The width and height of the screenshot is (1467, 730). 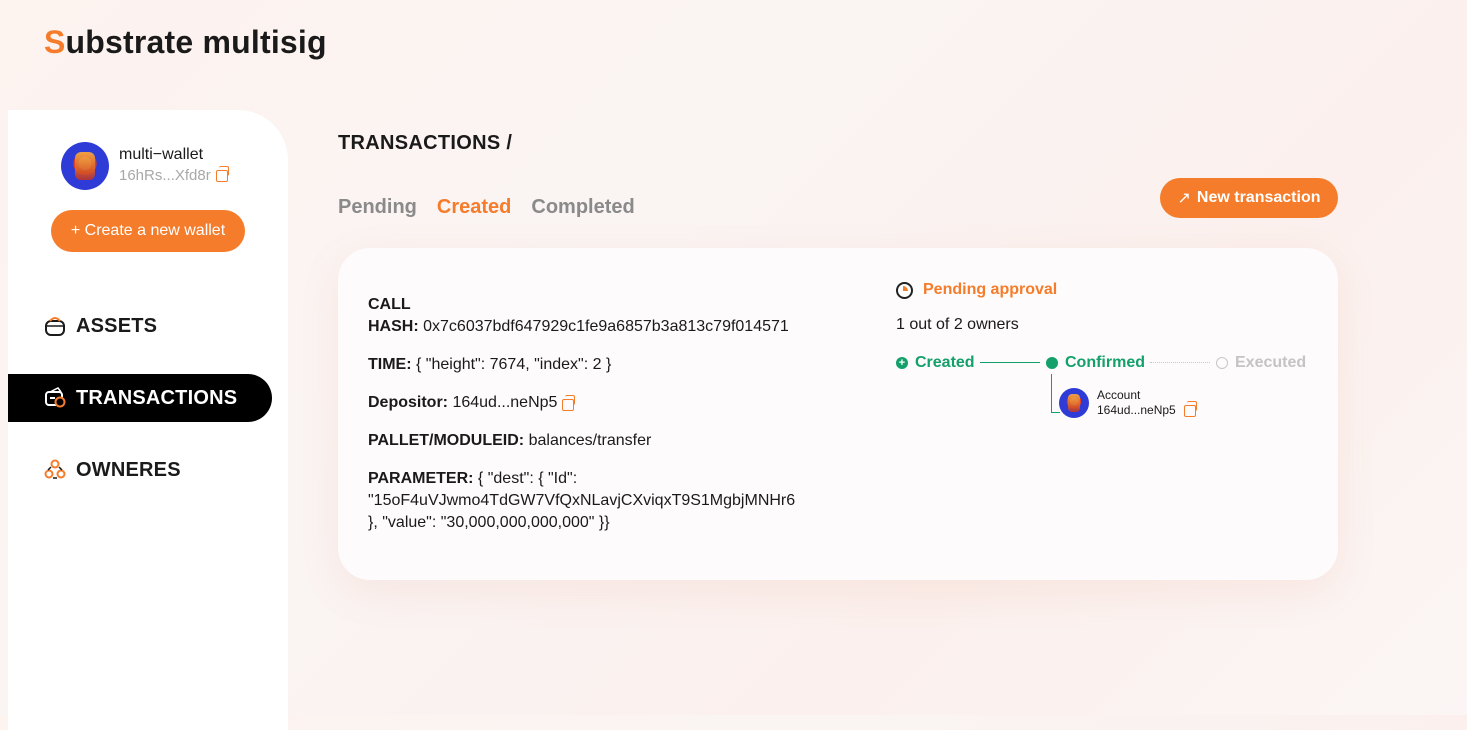 What do you see at coordinates (1074, 403) in the screenshot?
I see `approver-avatar` at bounding box center [1074, 403].